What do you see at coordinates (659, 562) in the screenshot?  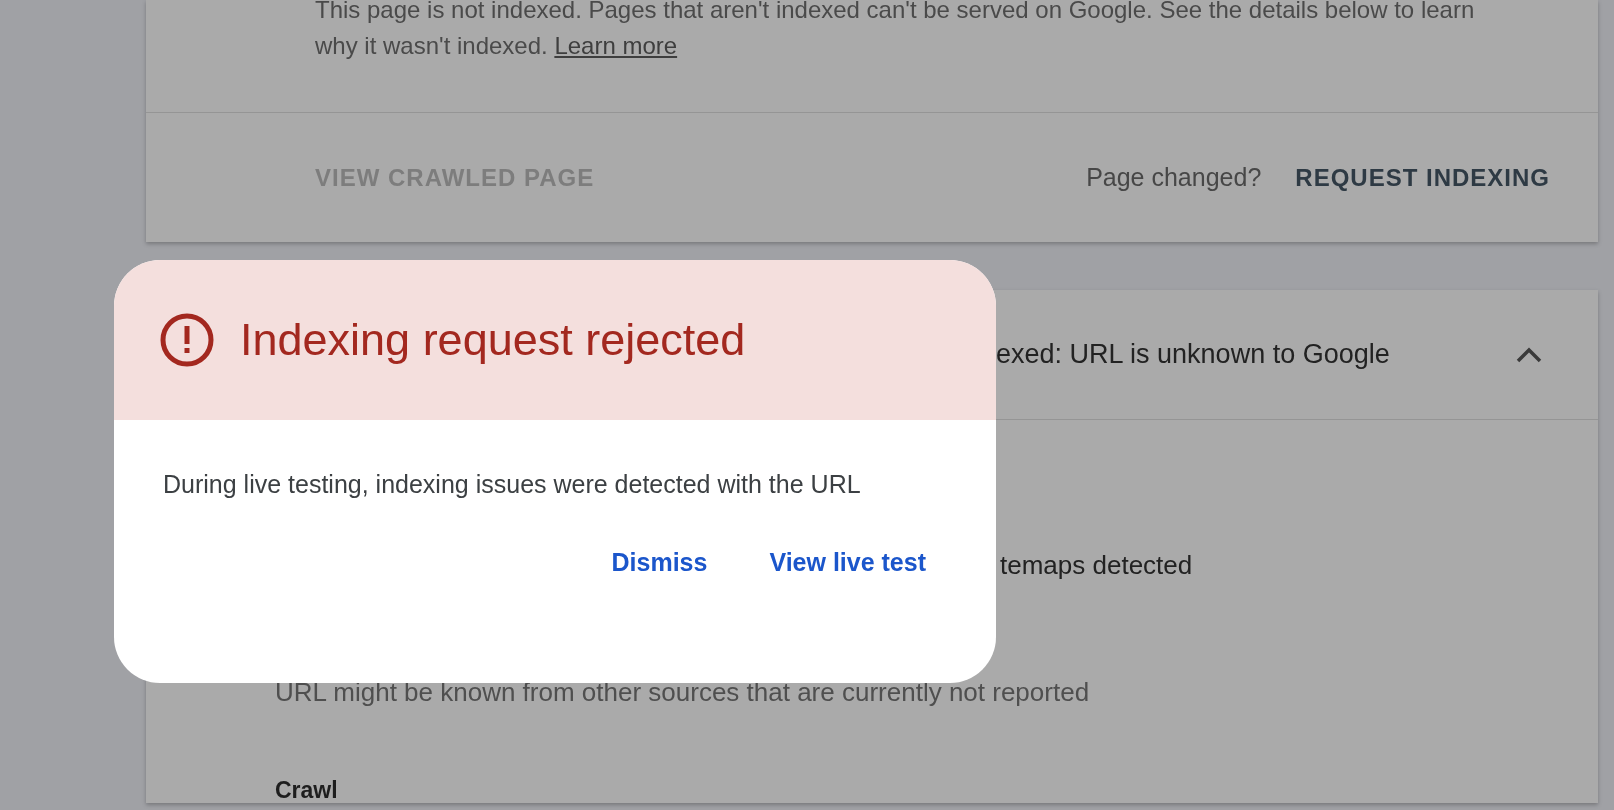 I see `dismiss-button: Dismiss` at bounding box center [659, 562].